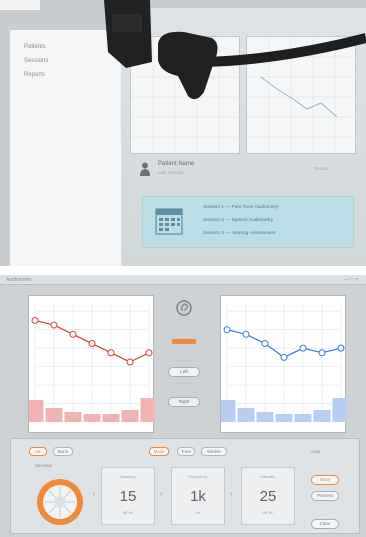 The width and height of the screenshot is (366, 537). I want to click on frequency-unit: Hz, so click(198, 512).